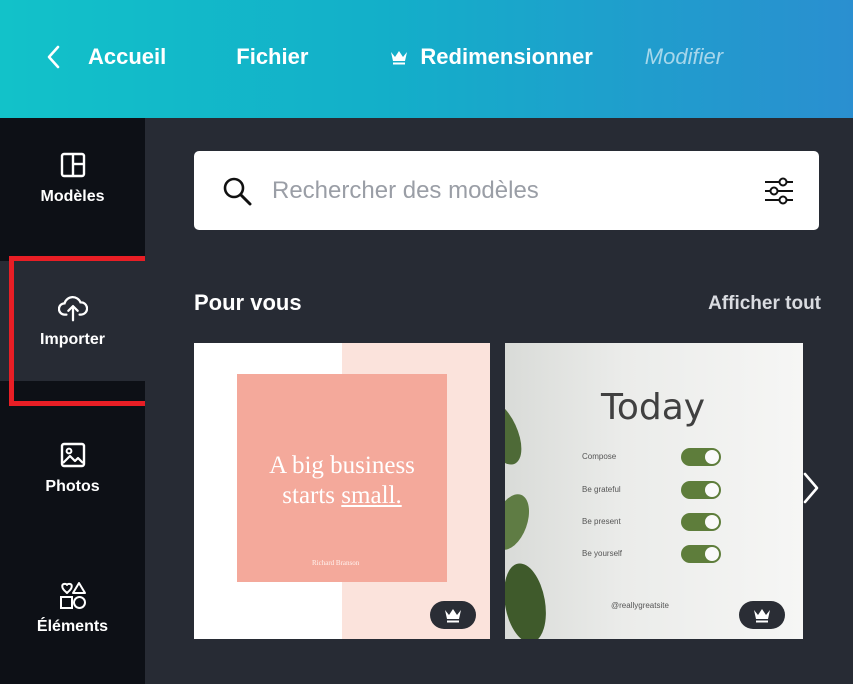 Image resolution: width=853 pixels, height=684 pixels. Describe the element at coordinates (497, 190) in the screenshot. I see `search-input` at that location.